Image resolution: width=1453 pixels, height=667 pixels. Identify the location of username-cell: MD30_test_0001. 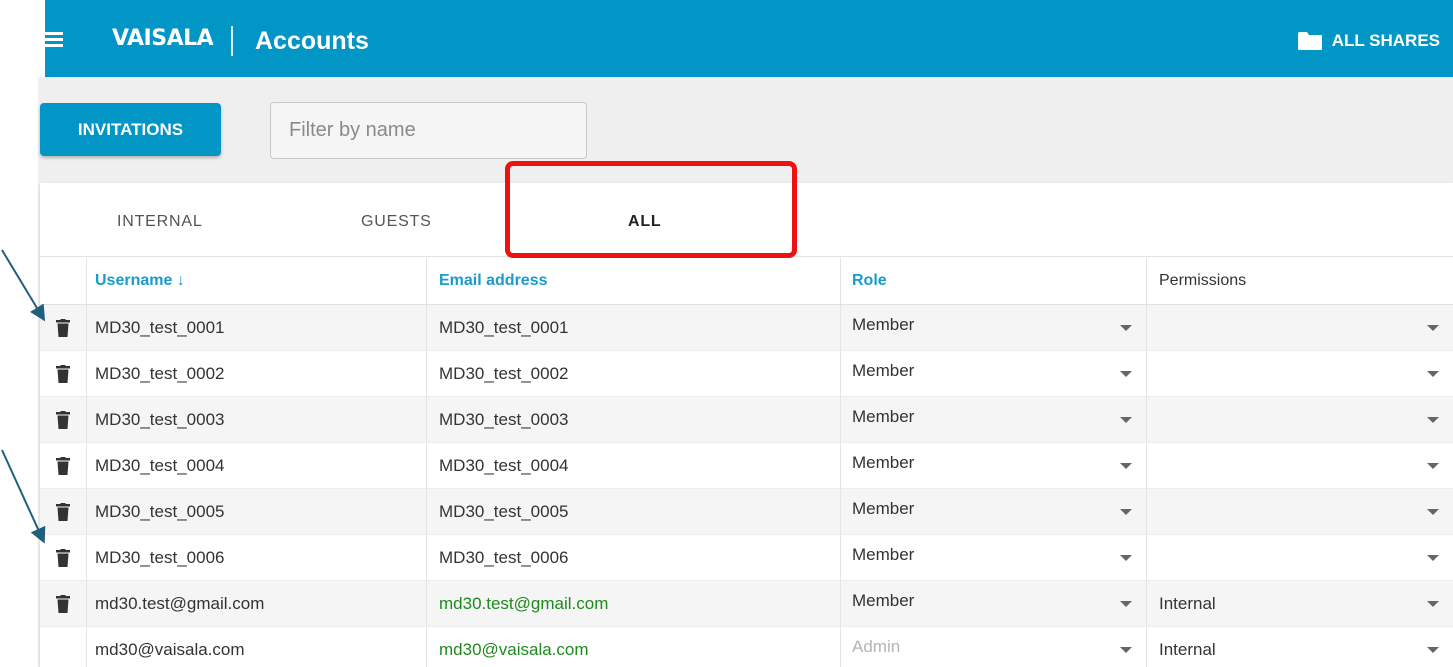
(256, 327).